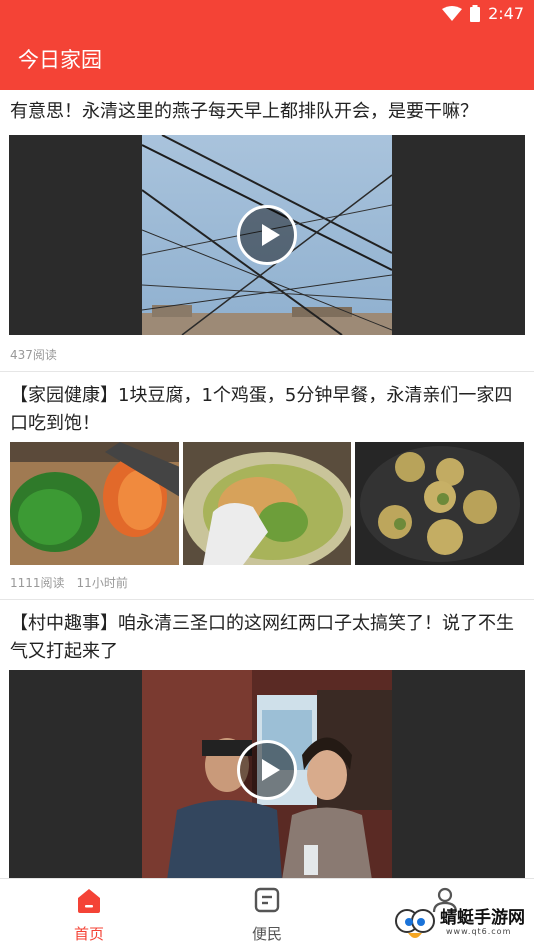 The height and width of the screenshot is (949, 534). What do you see at coordinates (89, 901) in the screenshot?
I see `home-icon` at bounding box center [89, 901].